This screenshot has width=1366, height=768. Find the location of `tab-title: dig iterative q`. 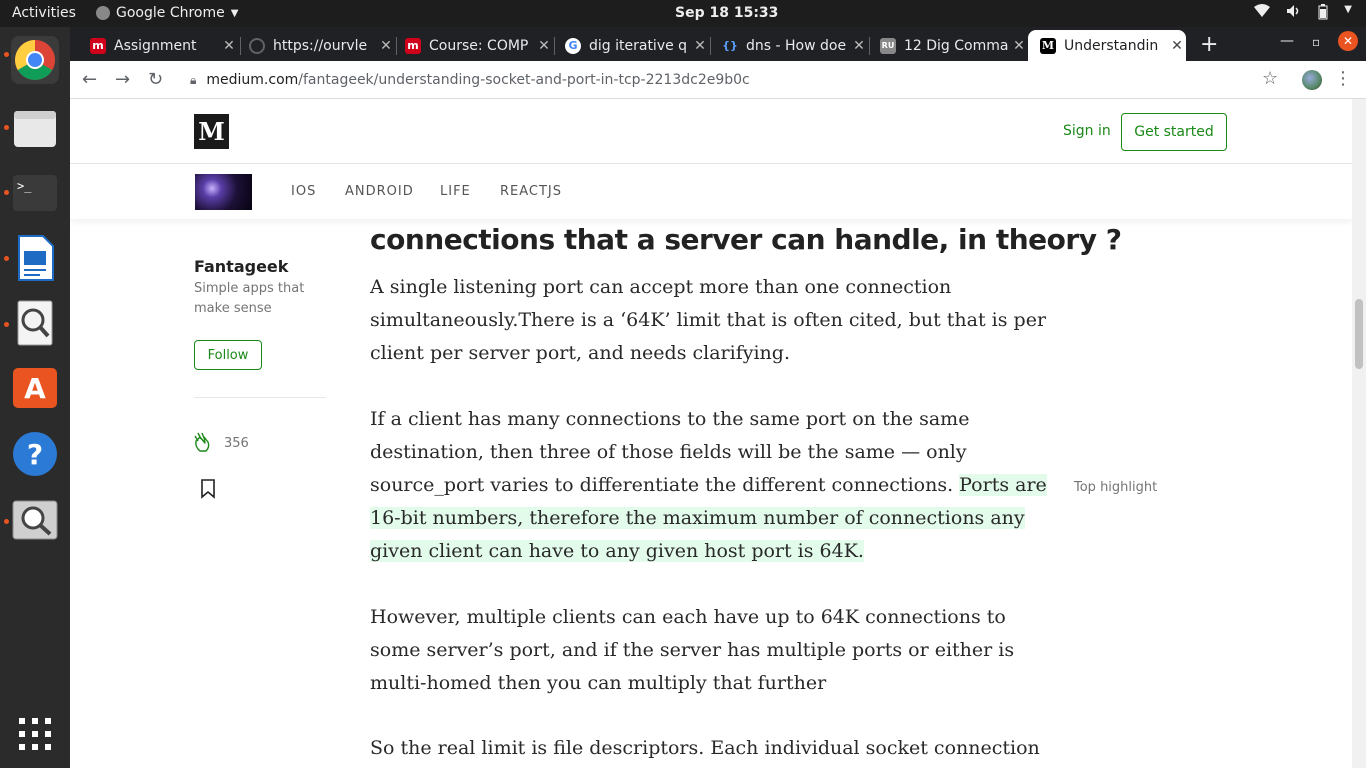

tab-title: dig iterative q is located at coordinates (638, 45).